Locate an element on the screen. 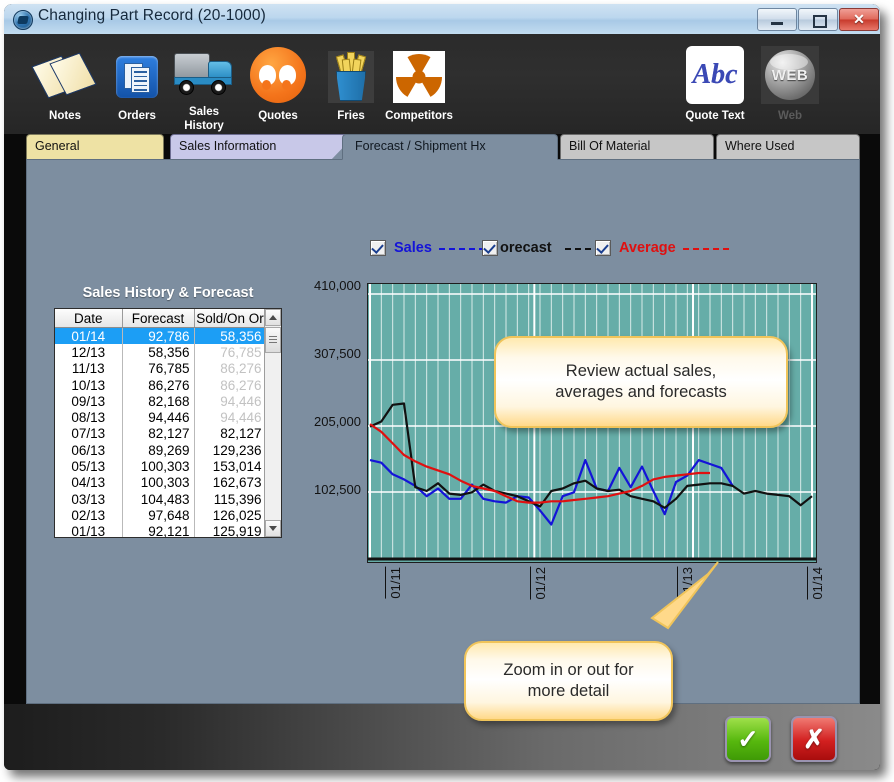 The height and width of the screenshot is (782, 894). table-row: 02/13 97,648 126,025 is located at coordinates (161, 515).